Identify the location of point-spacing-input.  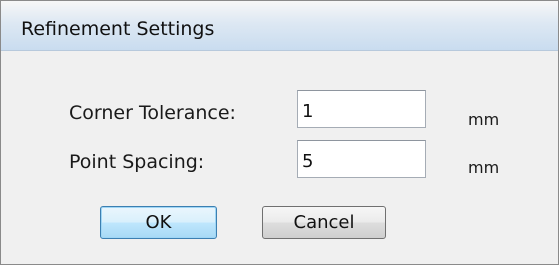
(361, 159).